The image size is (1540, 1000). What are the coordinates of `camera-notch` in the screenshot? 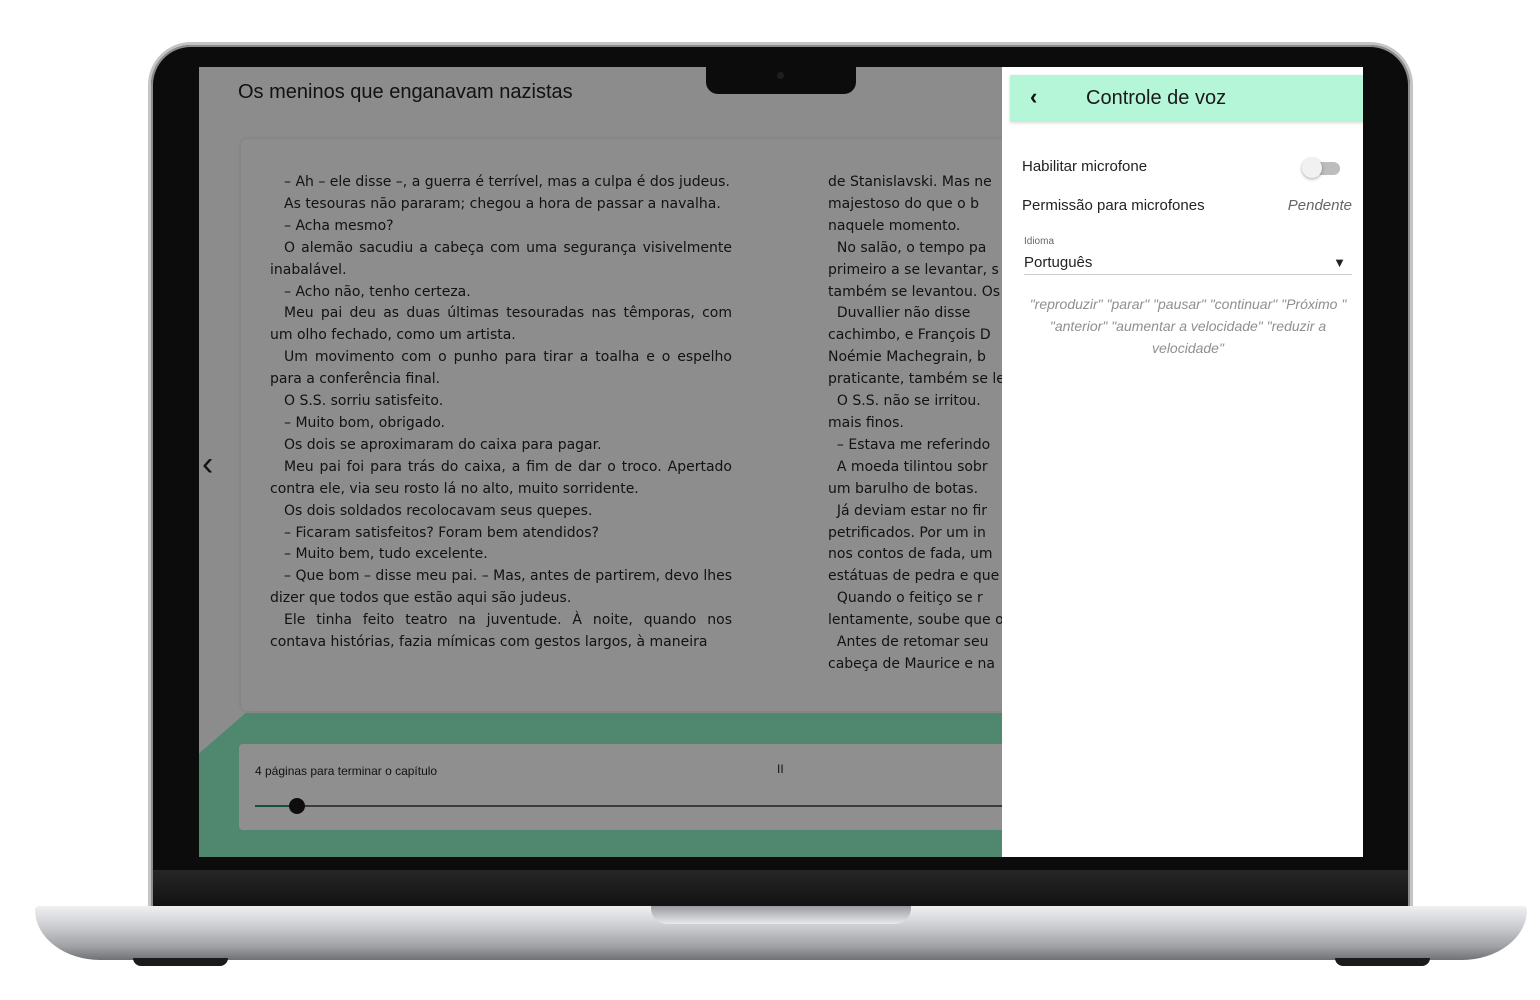 It's located at (781, 76).